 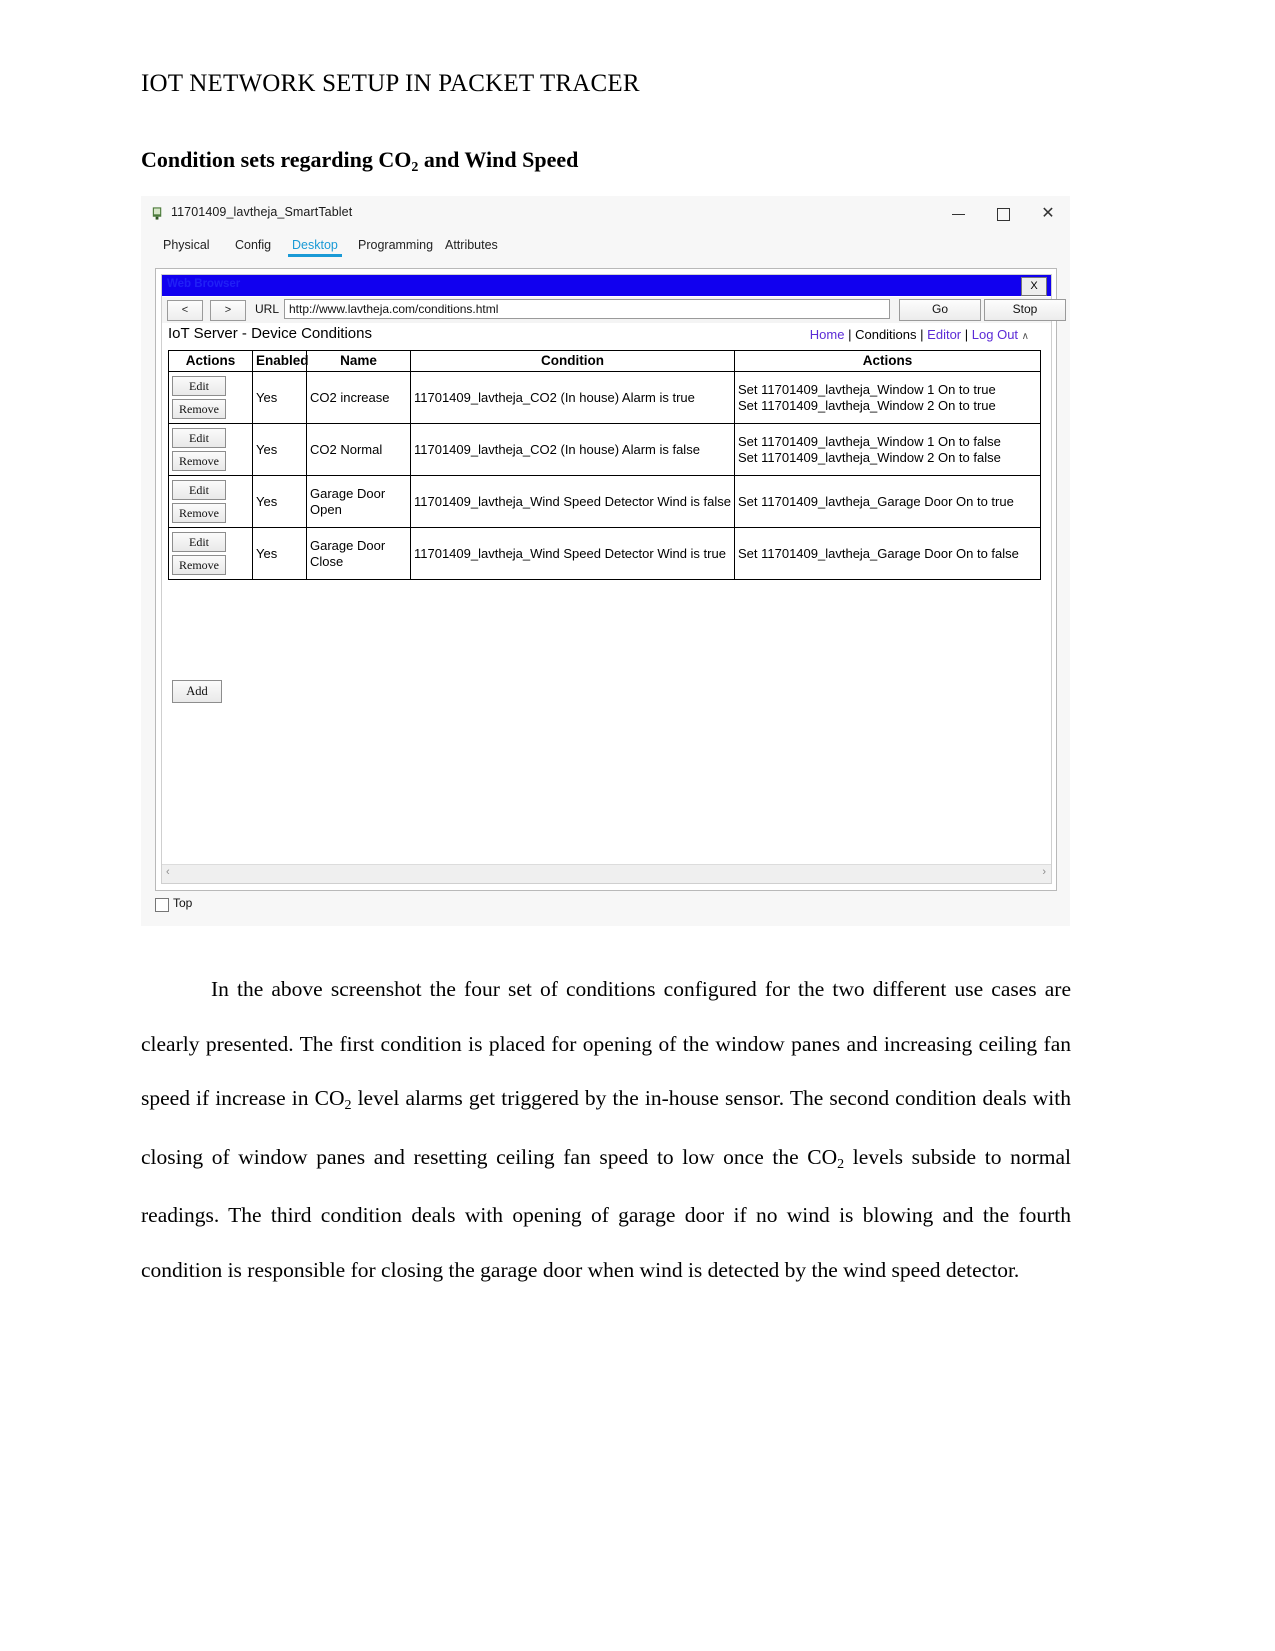 I want to click on top-checkbox, so click(x=162, y=905).